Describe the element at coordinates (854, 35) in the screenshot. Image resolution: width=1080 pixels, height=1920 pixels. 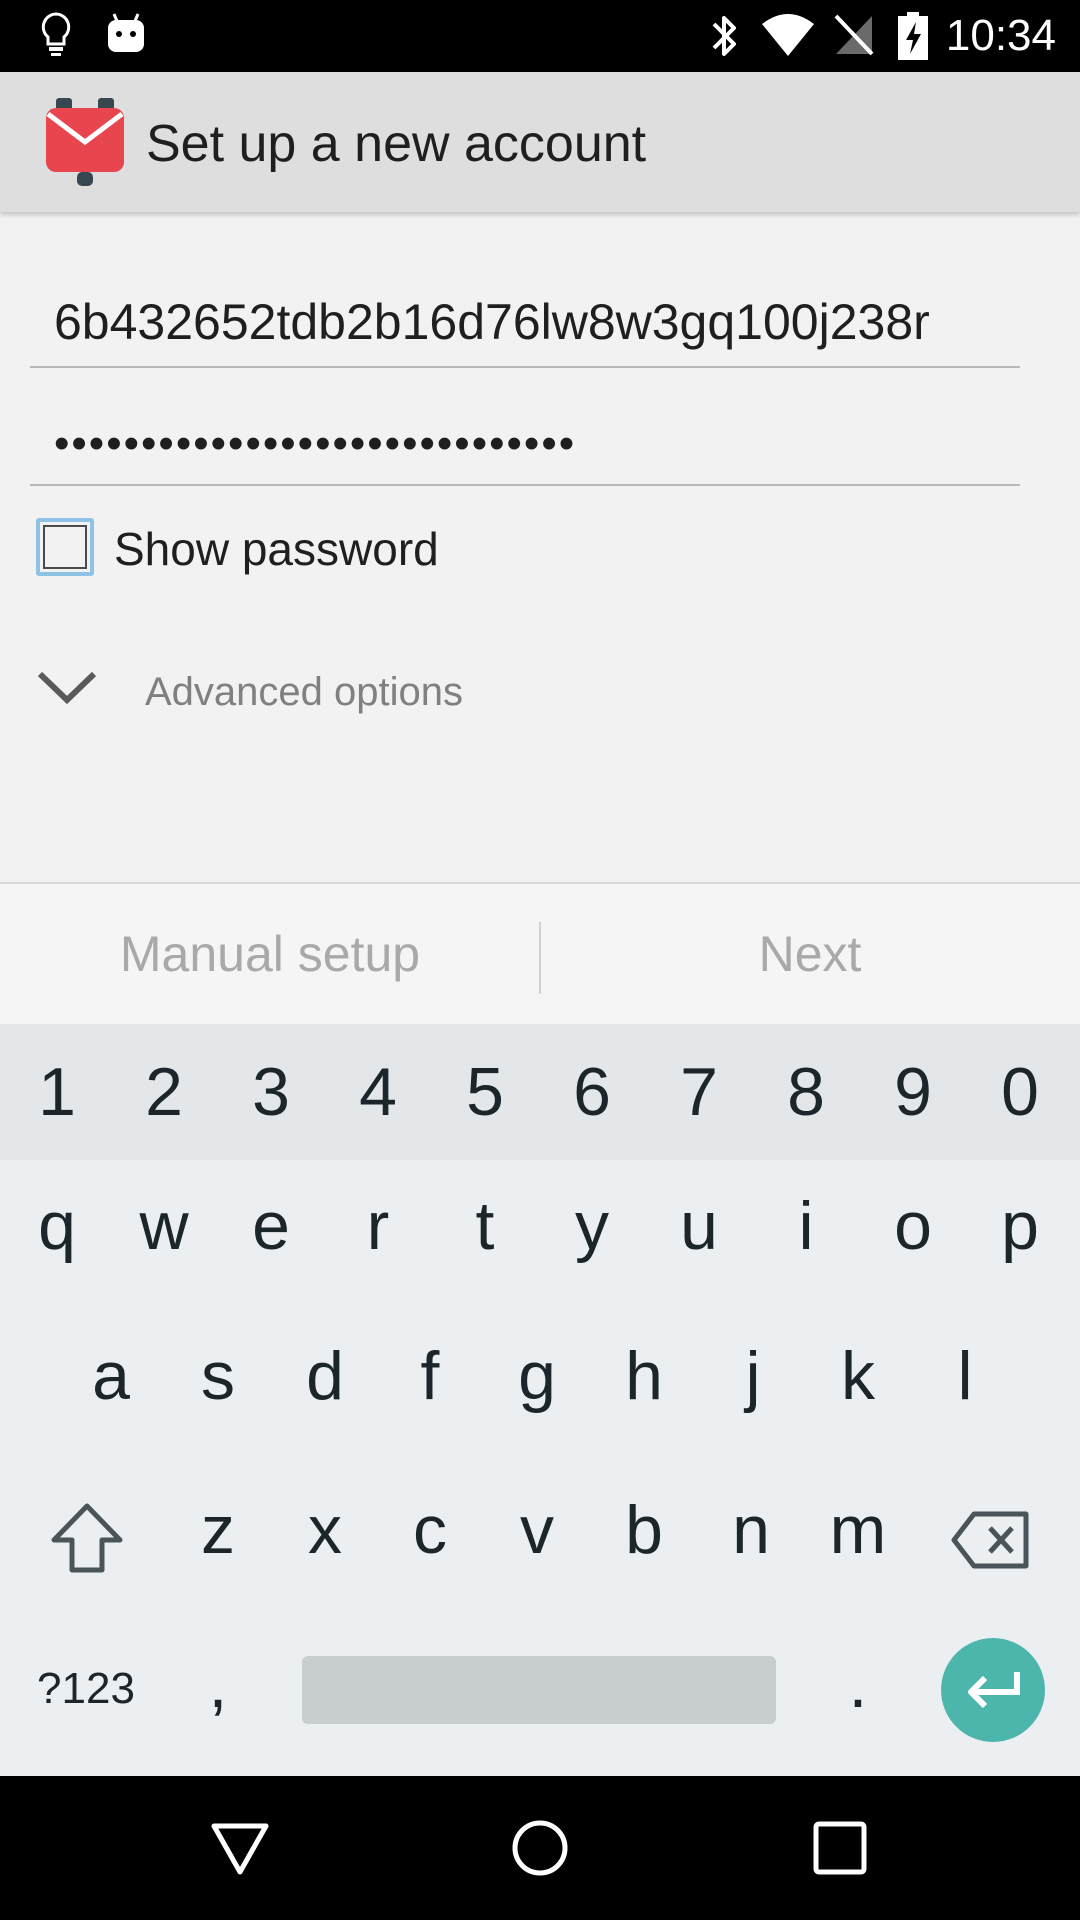
I see `no-signal-icon` at that location.